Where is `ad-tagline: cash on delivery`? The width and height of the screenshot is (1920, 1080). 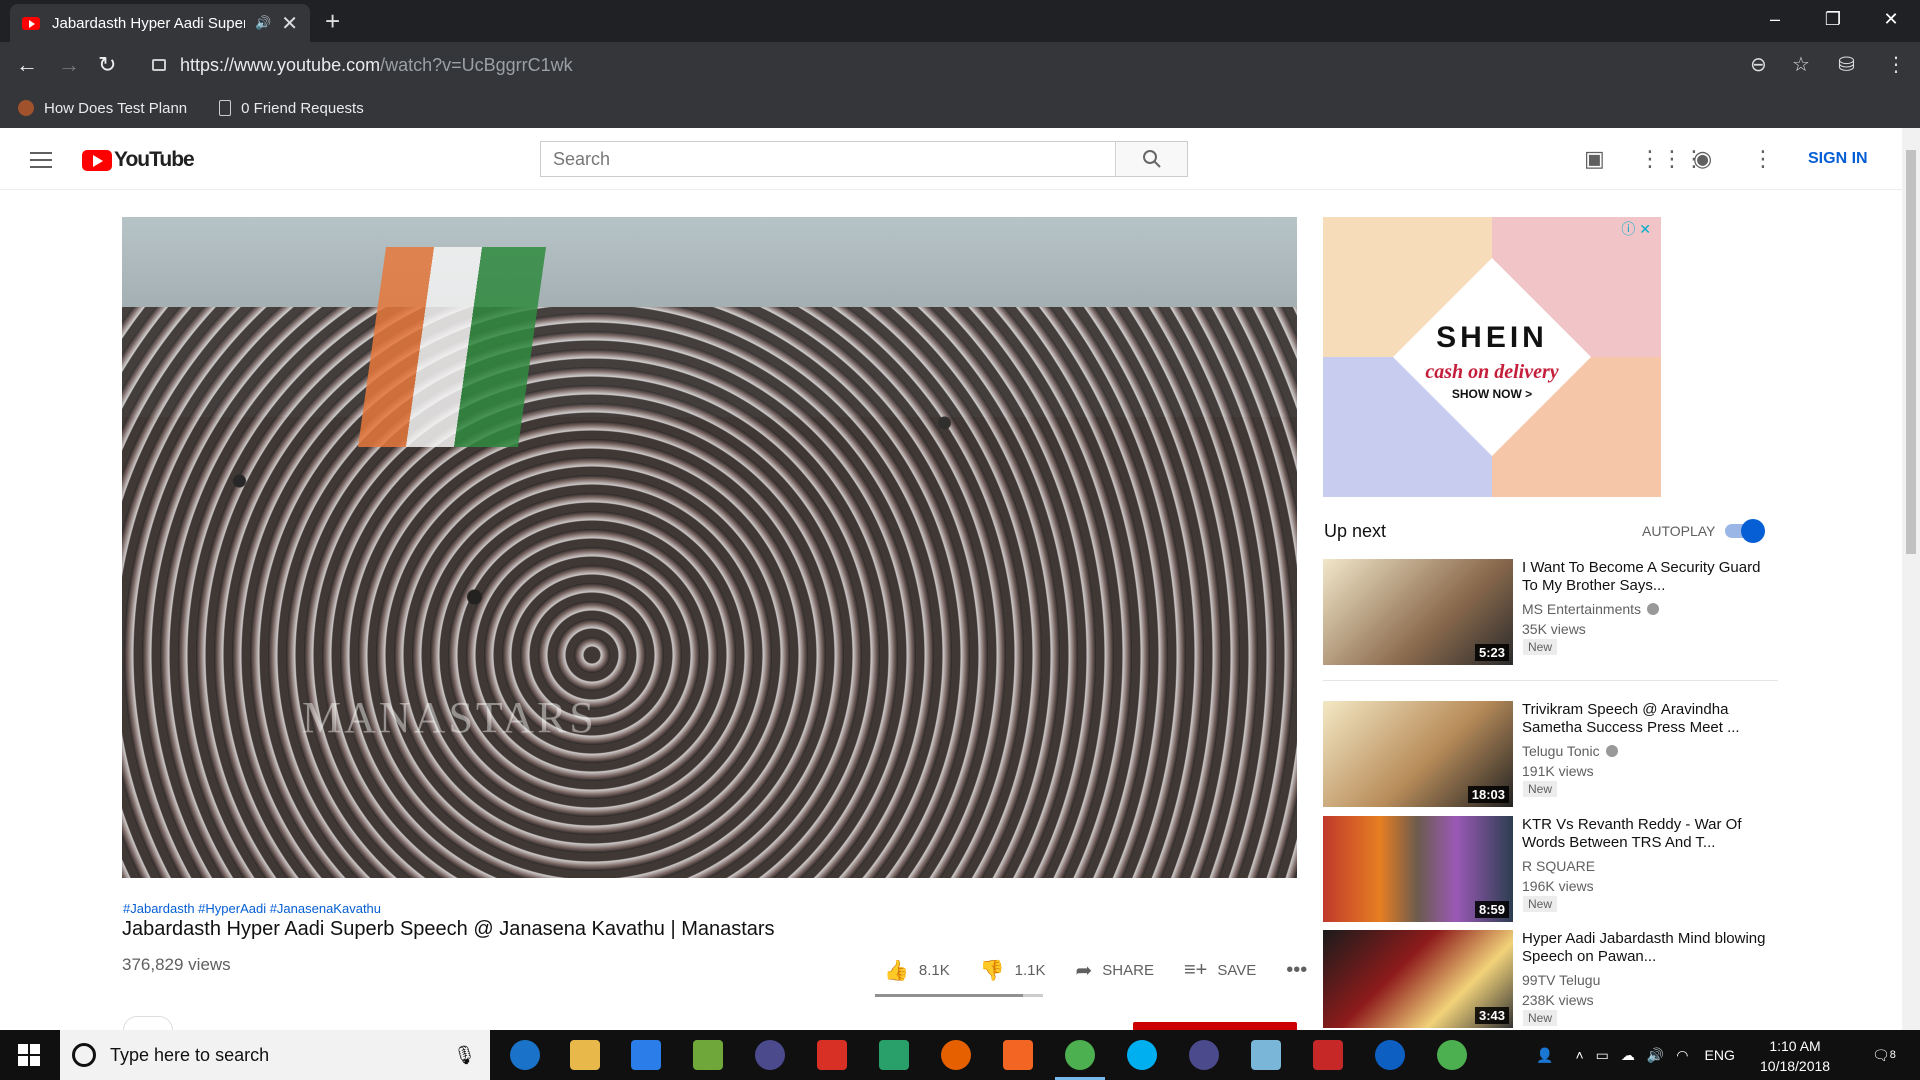 ad-tagline: cash on delivery is located at coordinates (1492, 372).